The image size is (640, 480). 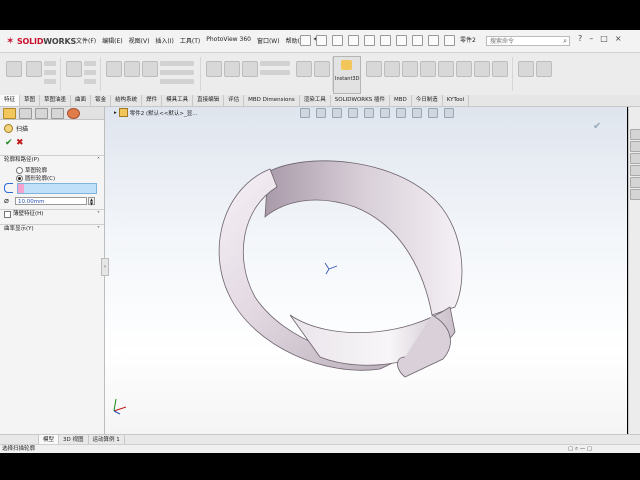 I want to click on tab-evaluate: 评估, so click(x=234, y=100).